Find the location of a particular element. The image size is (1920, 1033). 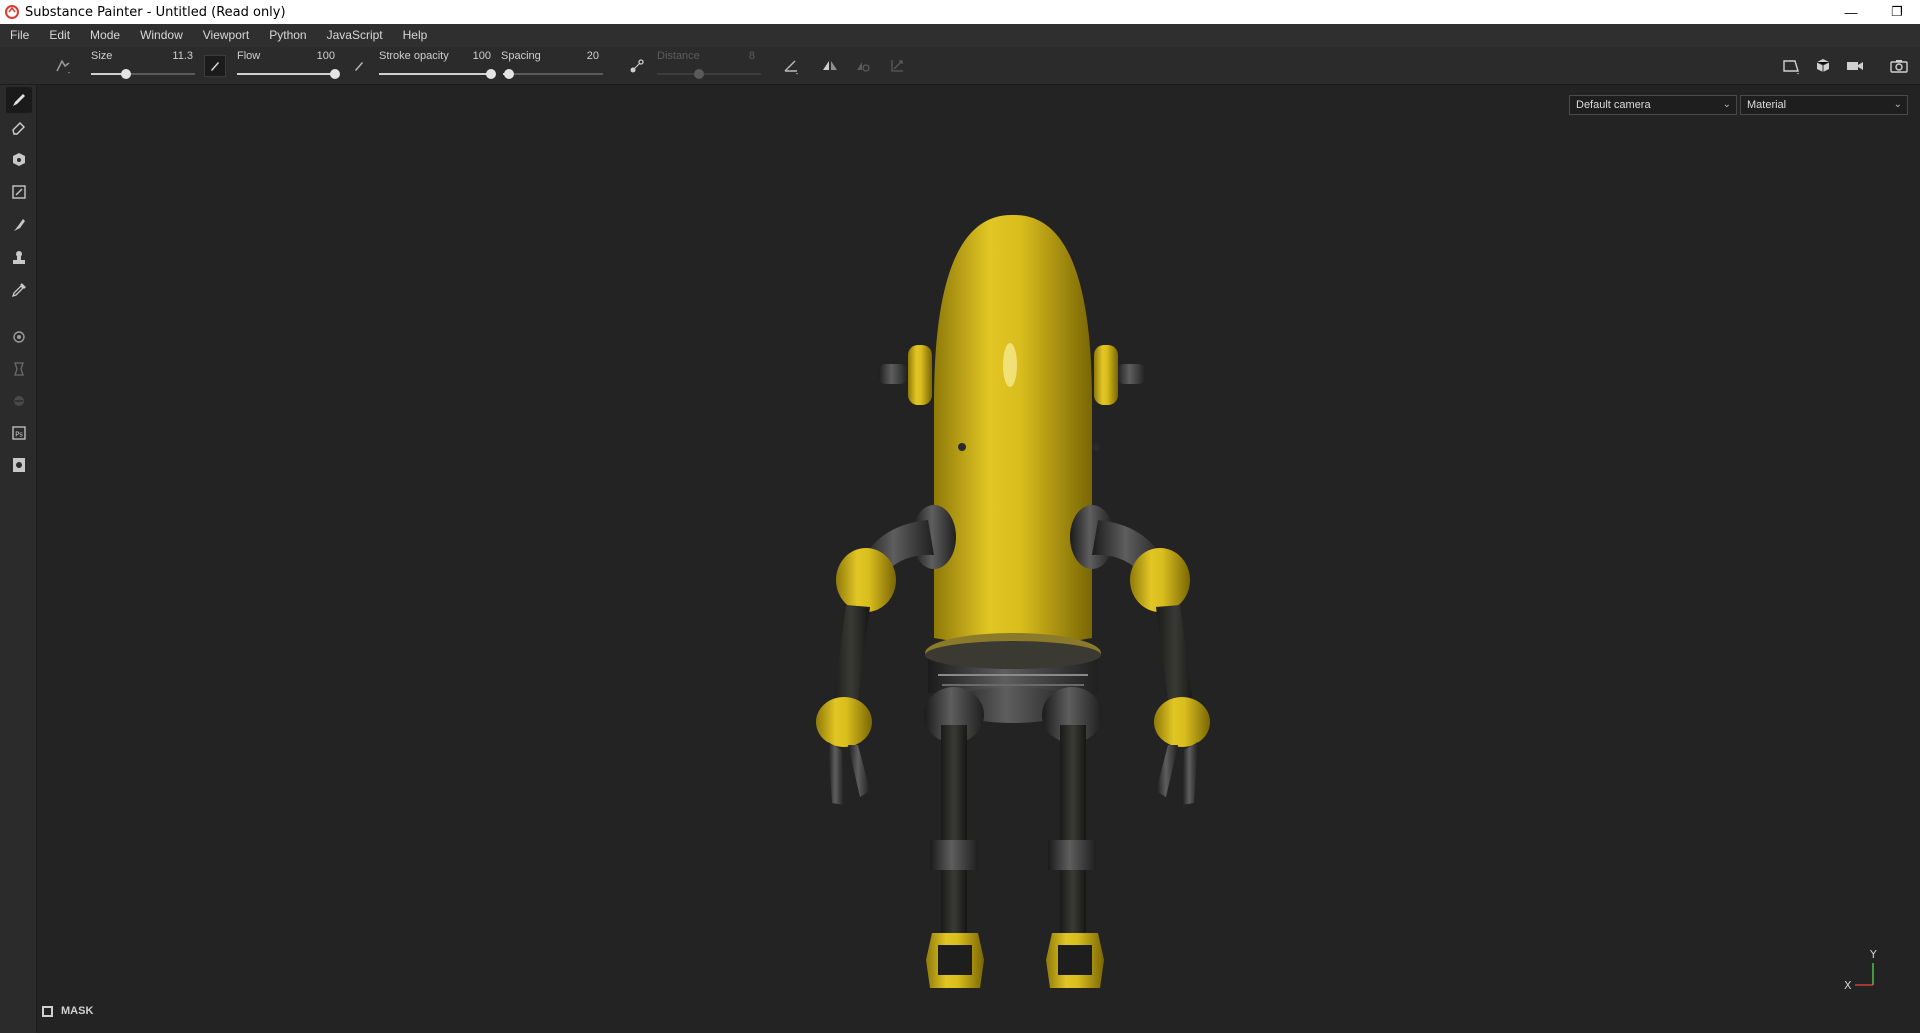

channel-dropdown: Material ⌄ is located at coordinates (1824, 105).